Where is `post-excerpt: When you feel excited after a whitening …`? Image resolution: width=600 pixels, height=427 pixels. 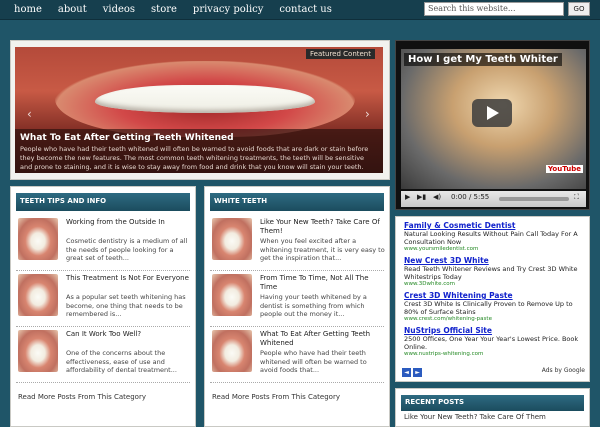
post-excerpt: When you feel excited after a whitening … is located at coordinates (322, 249).